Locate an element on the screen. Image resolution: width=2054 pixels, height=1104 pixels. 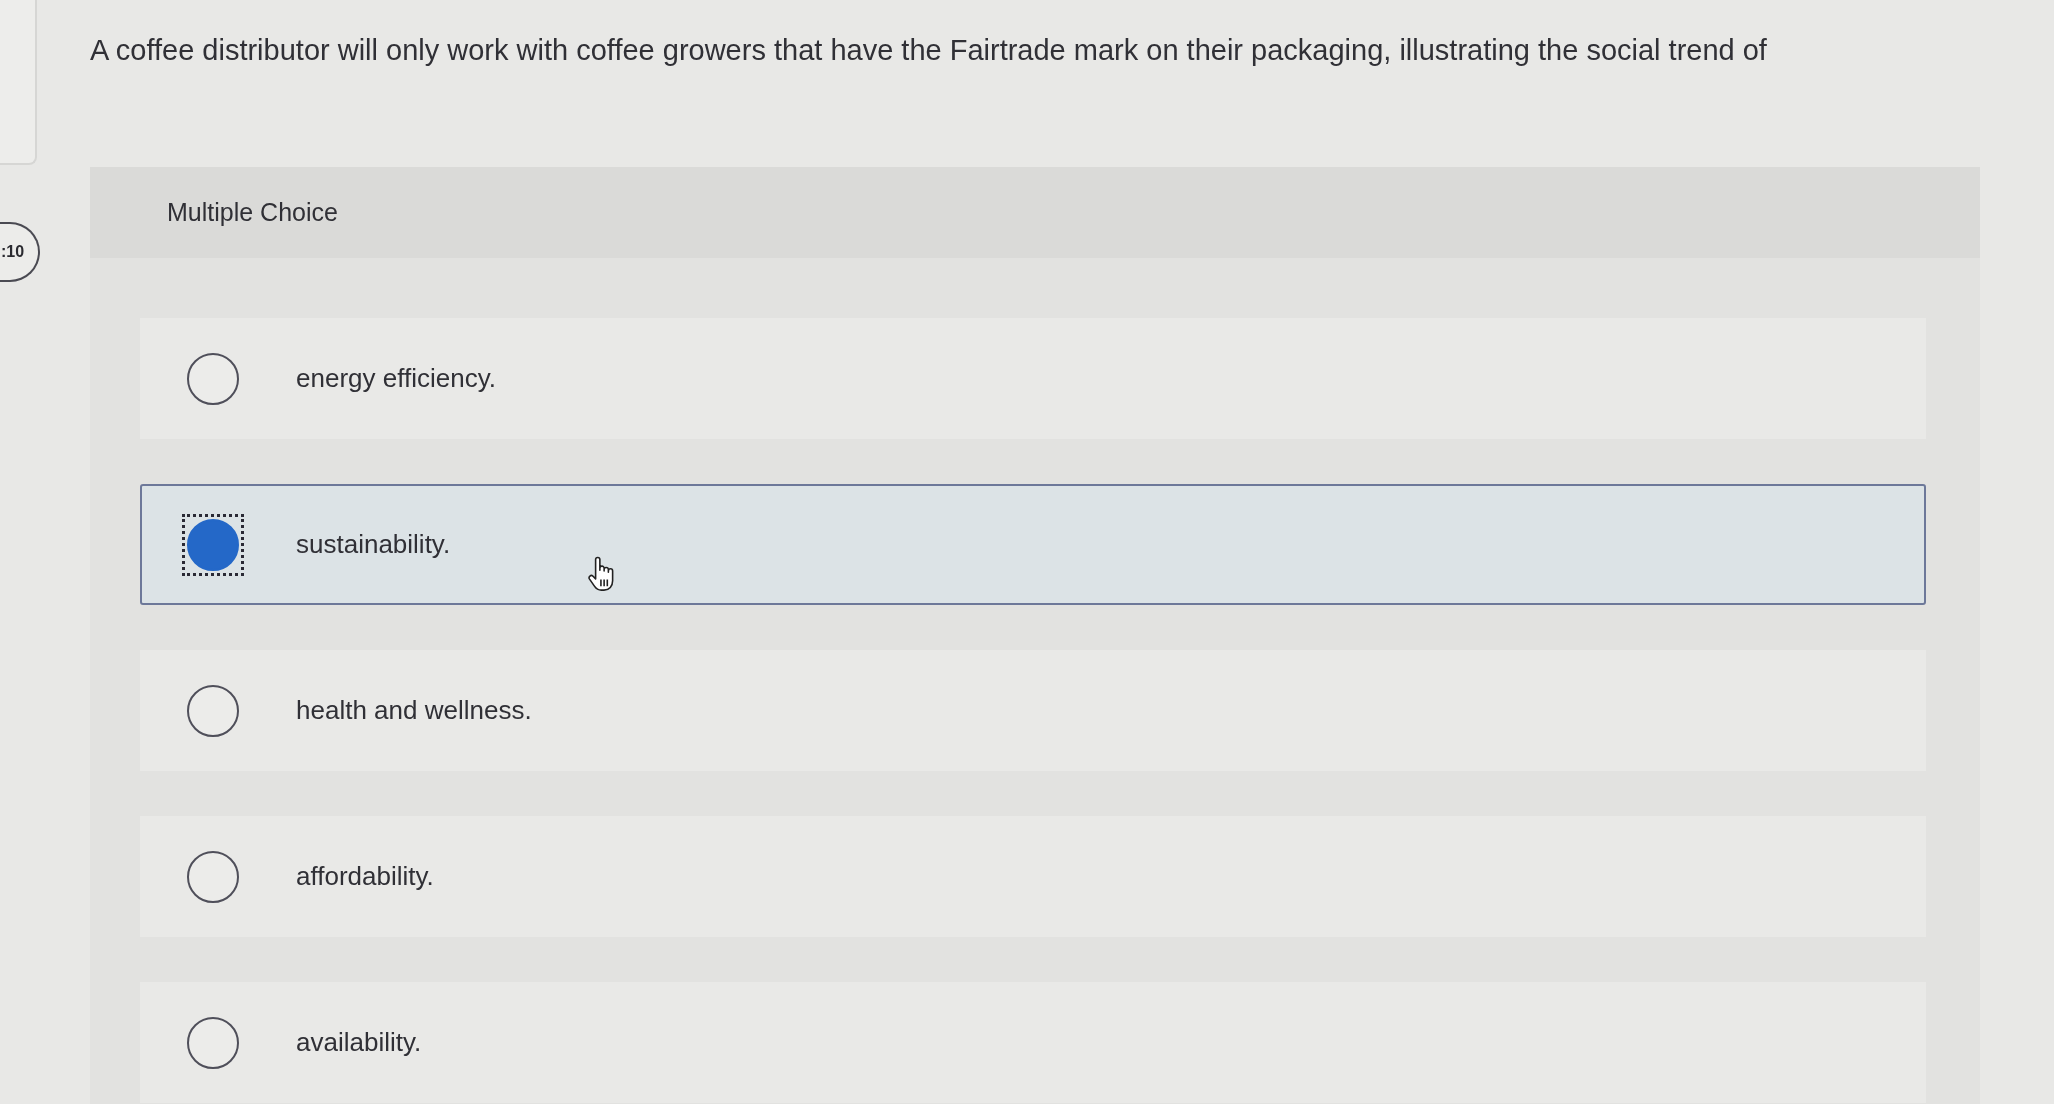
option-label: sustainability. is located at coordinates (373, 544).